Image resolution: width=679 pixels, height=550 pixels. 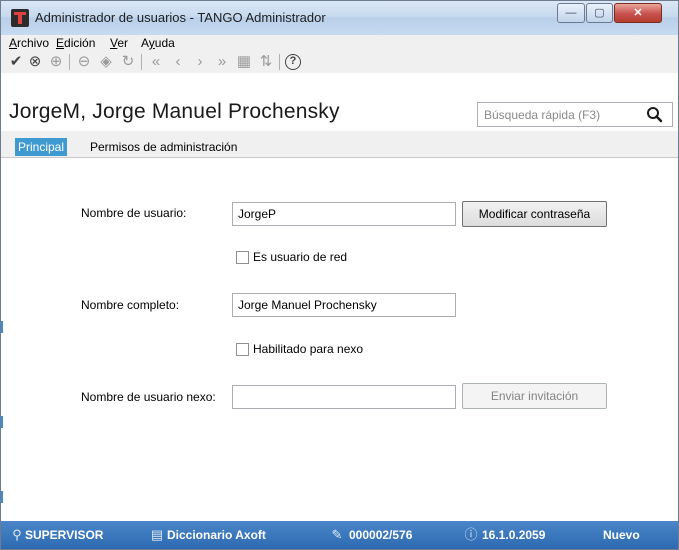 I want to click on username-label: Nombre de usuario:, so click(x=134, y=213).